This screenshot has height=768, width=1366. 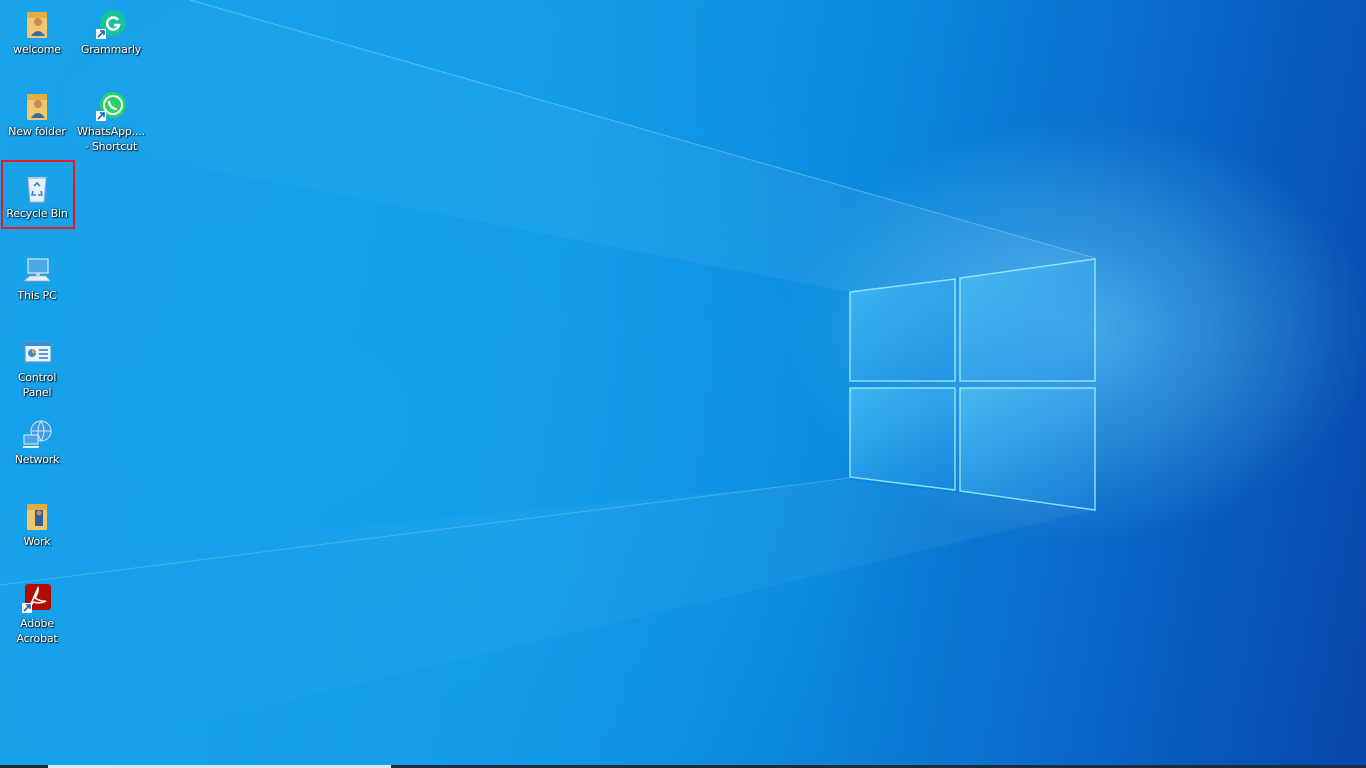 I want to click on desktop-icon-new-folder: New folder, so click(x=37, y=114).